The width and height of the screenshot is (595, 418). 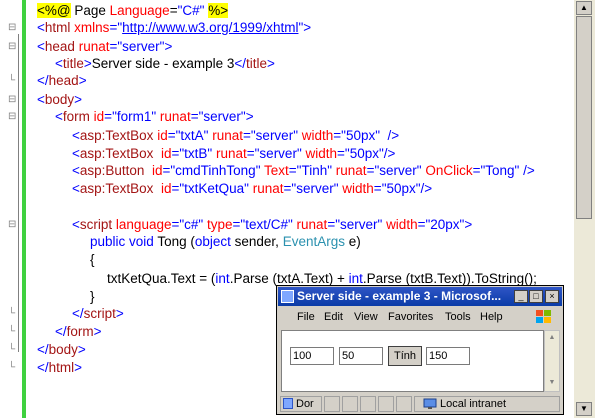 I want to click on code-token: title, so click(x=73, y=63).